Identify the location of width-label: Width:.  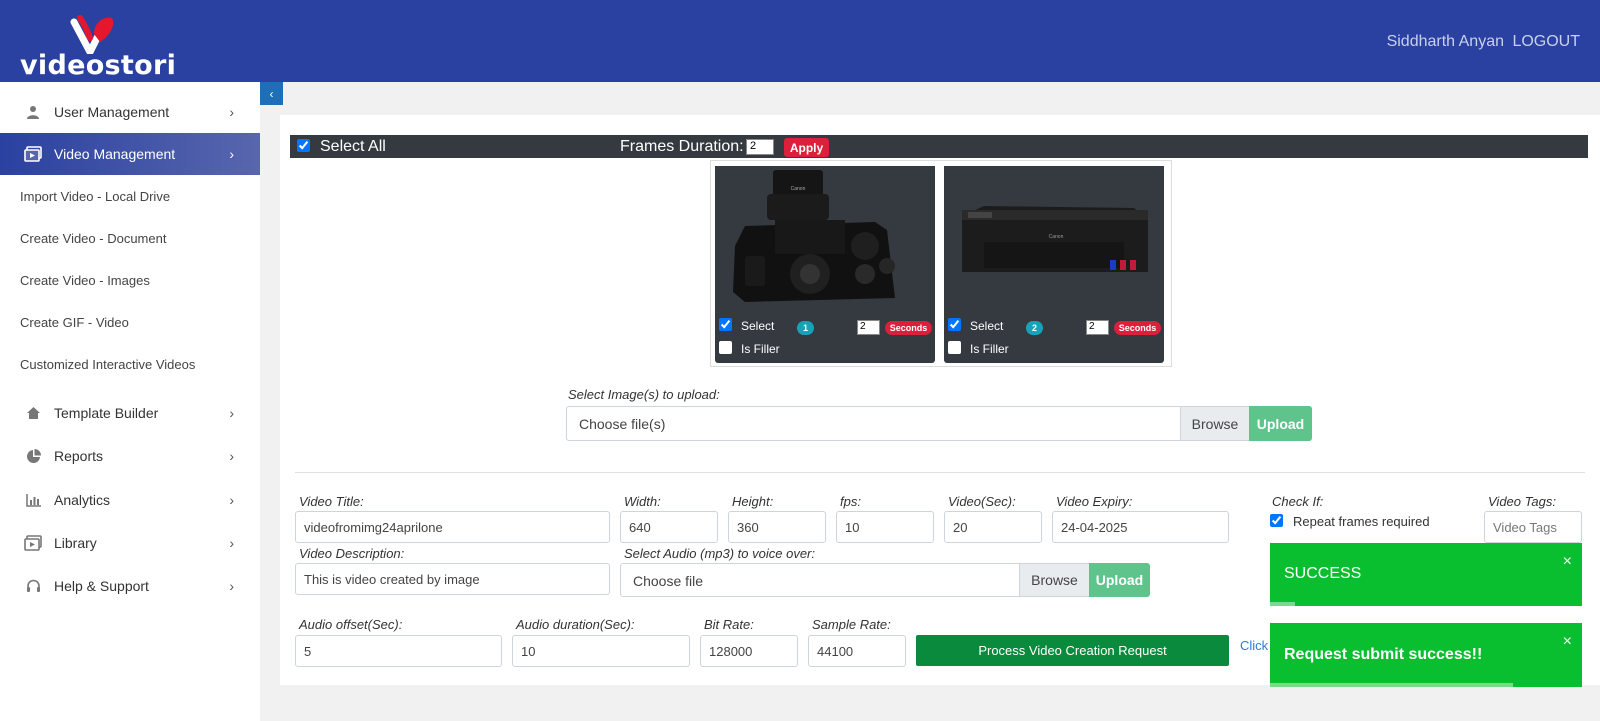
(642, 501).